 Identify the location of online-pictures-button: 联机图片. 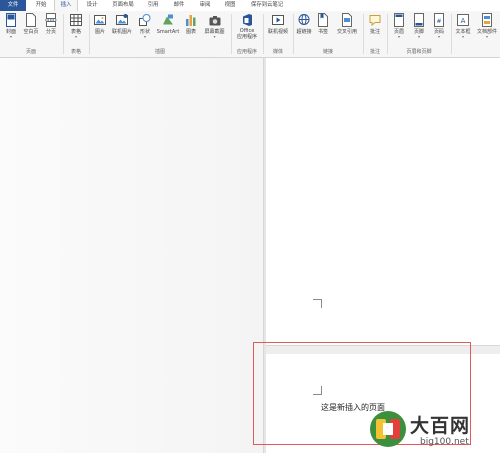
(122, 30).